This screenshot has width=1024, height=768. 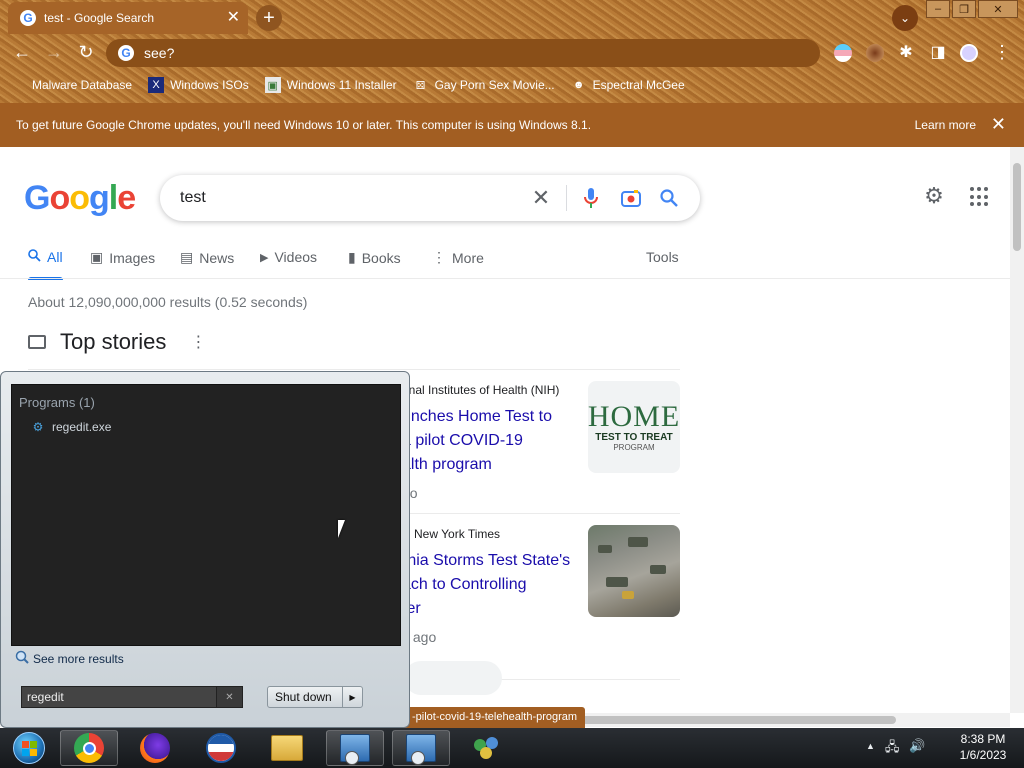 I want to click on menu-more-icon: ⋮, so click(x=1002, y=52).